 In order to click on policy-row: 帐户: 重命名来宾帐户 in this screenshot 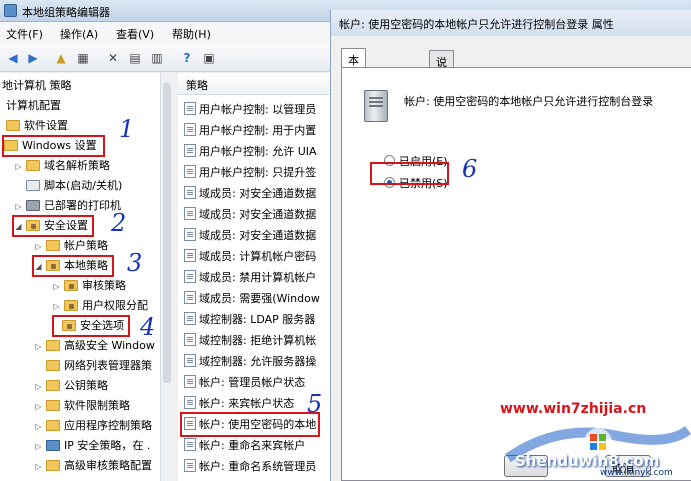, I will do `click(244, 445)`.